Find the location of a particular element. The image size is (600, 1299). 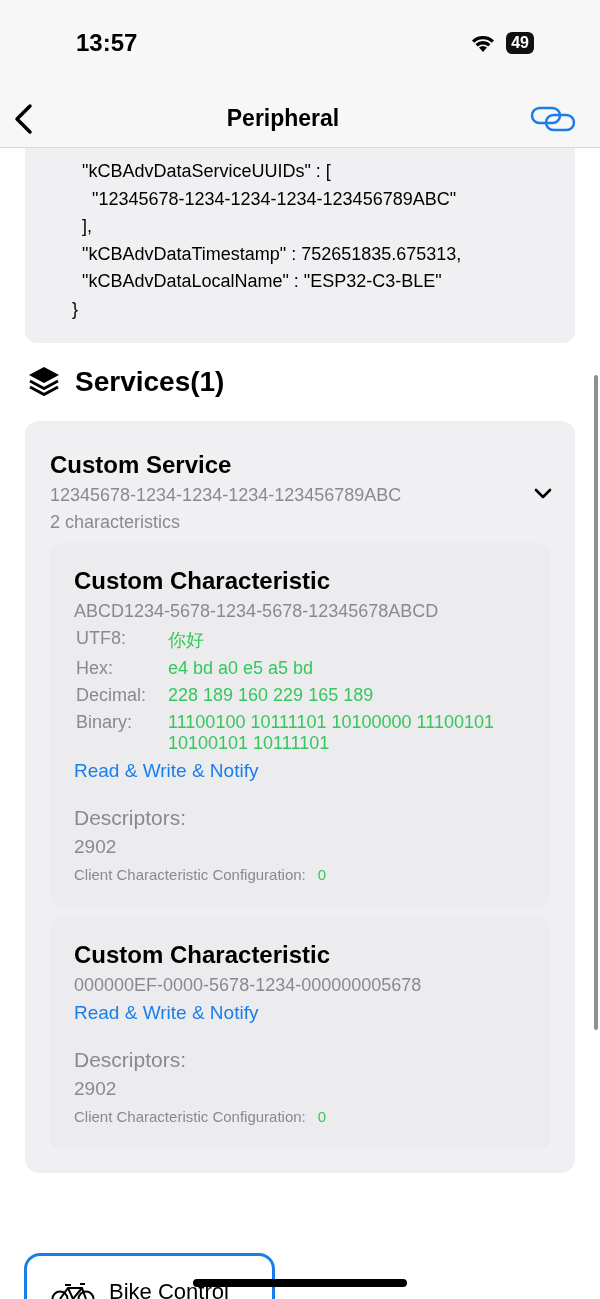

status-time: 13:57 is located at coordinates (107, 43).